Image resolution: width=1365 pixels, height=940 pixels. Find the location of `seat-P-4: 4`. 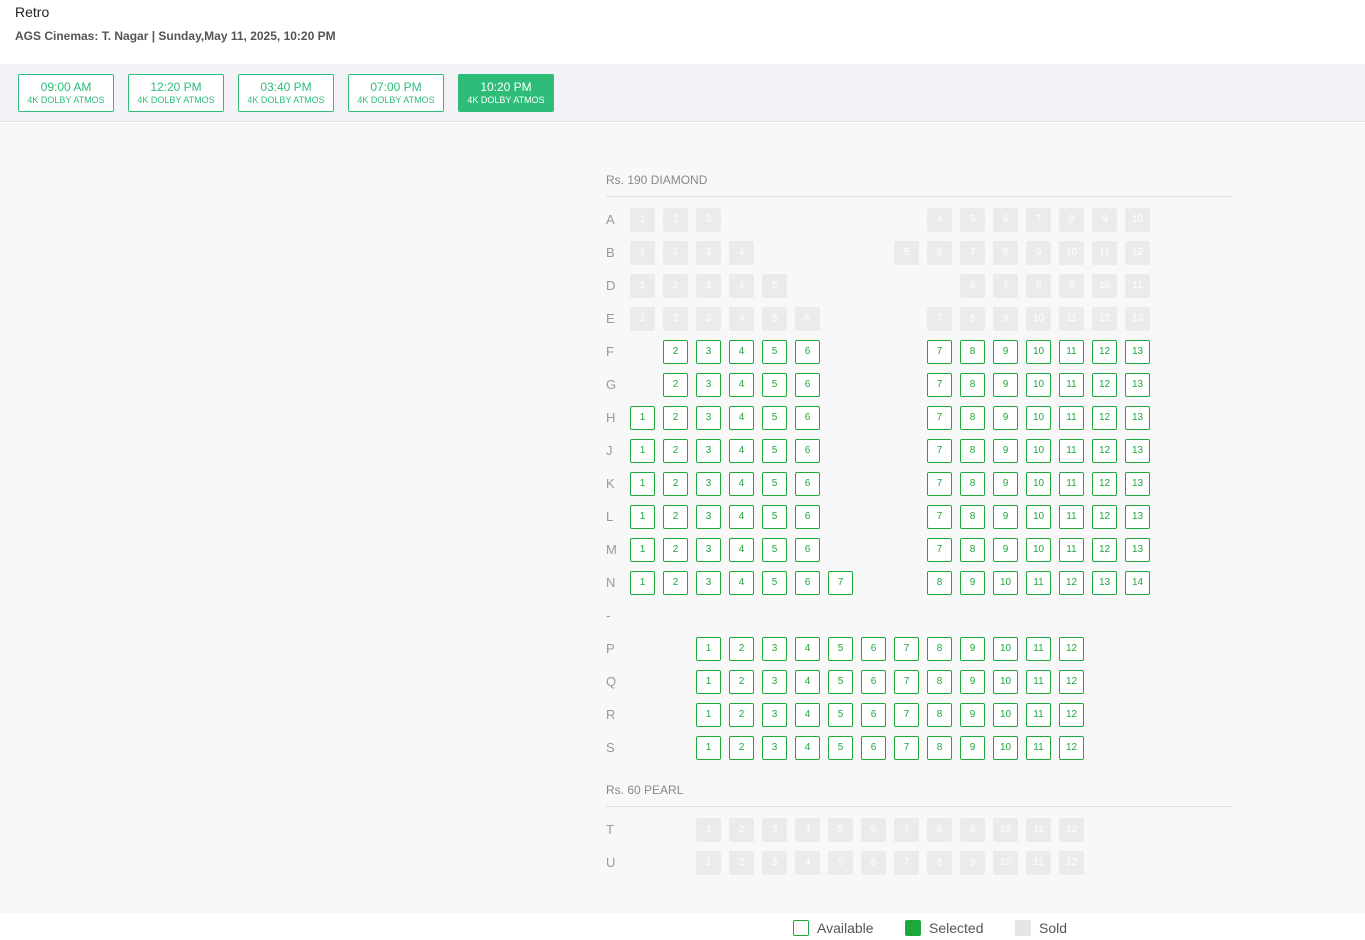

seat-P-4: 4 is located at coordinates (807, 649).